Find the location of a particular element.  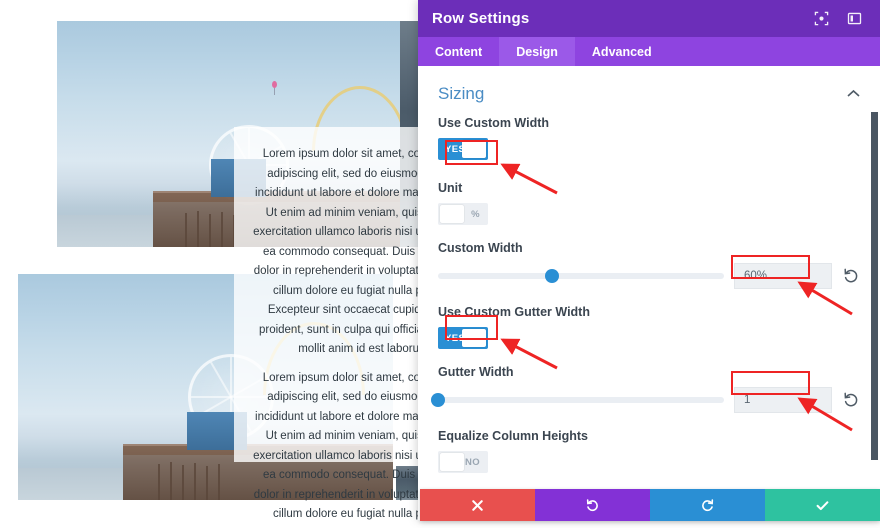

toggle-use-custom-width: YES is located at coordinates (463, 149).